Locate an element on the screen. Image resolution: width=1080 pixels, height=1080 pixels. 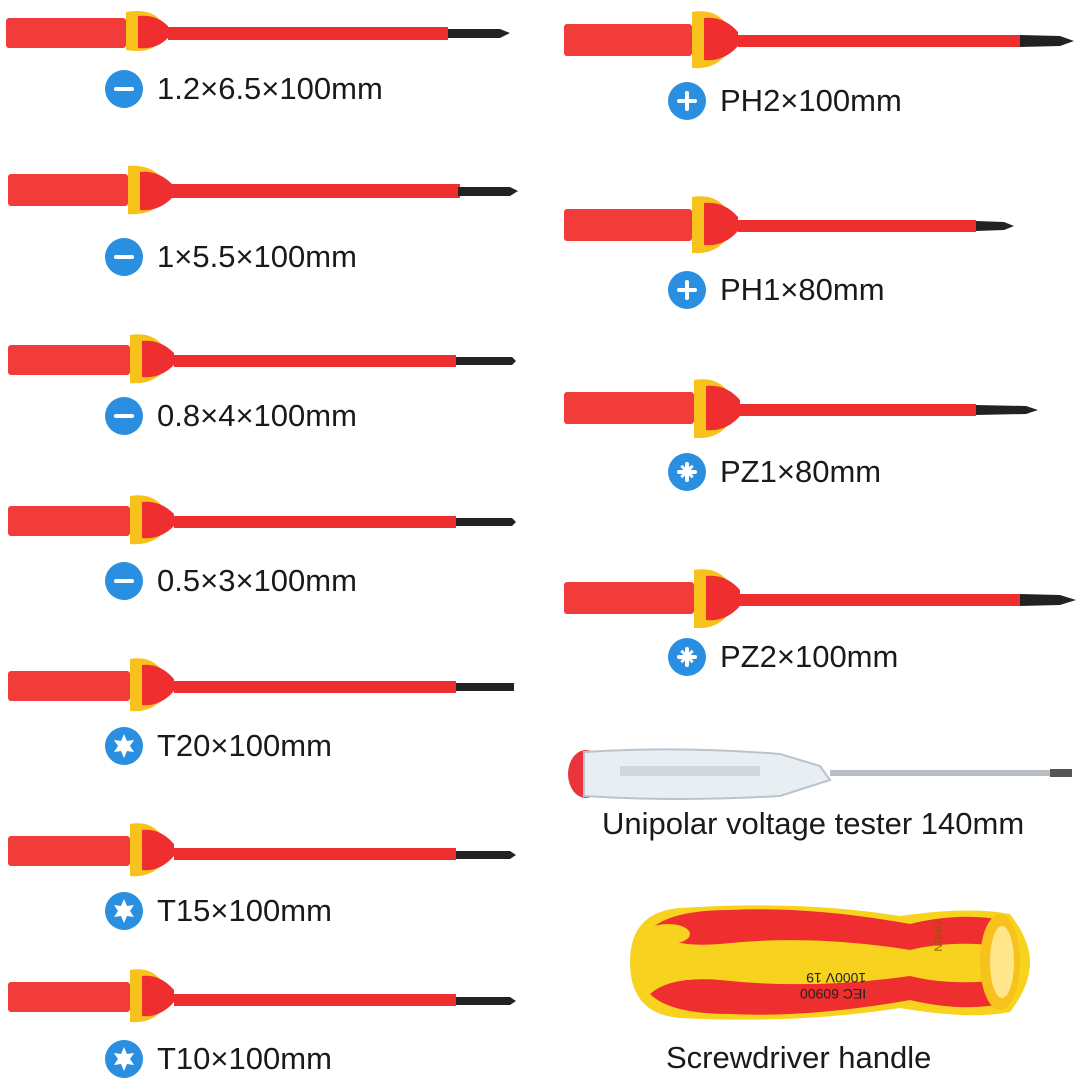
voltage-tester: Unipolar voltage tester 140mm is located at coordinates (820, 795).